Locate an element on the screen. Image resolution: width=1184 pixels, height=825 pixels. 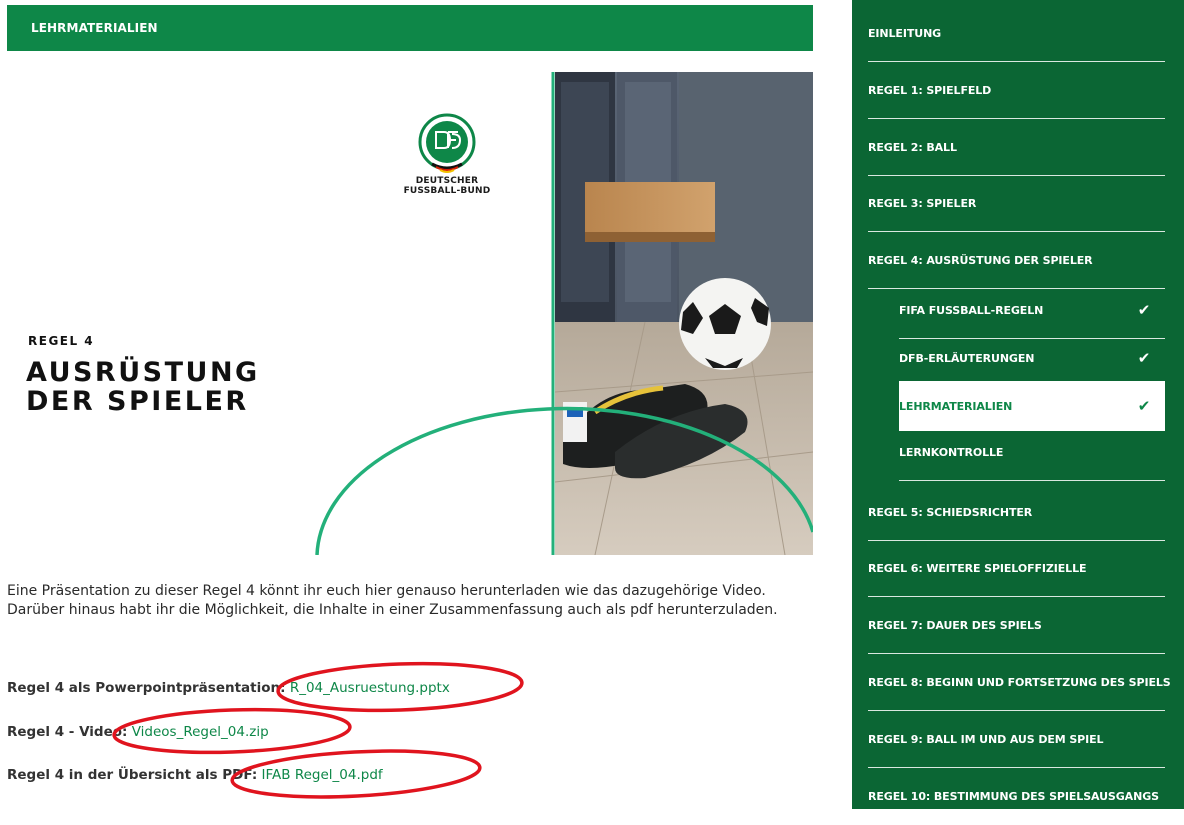
dfb-logo-text: DEUTSCHER FUSSBALL-BUND is located at coordinates (447, 186).